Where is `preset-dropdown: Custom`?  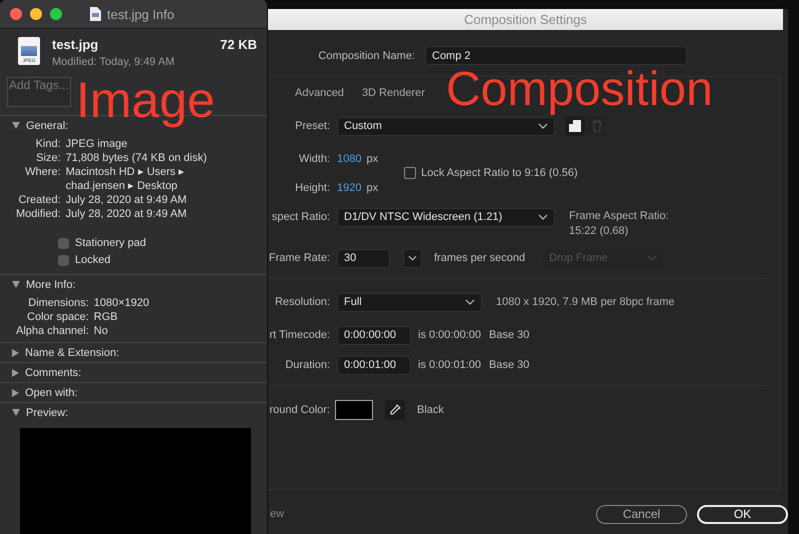
preset-dropdown: Custom is located at coordinates (446, 126).